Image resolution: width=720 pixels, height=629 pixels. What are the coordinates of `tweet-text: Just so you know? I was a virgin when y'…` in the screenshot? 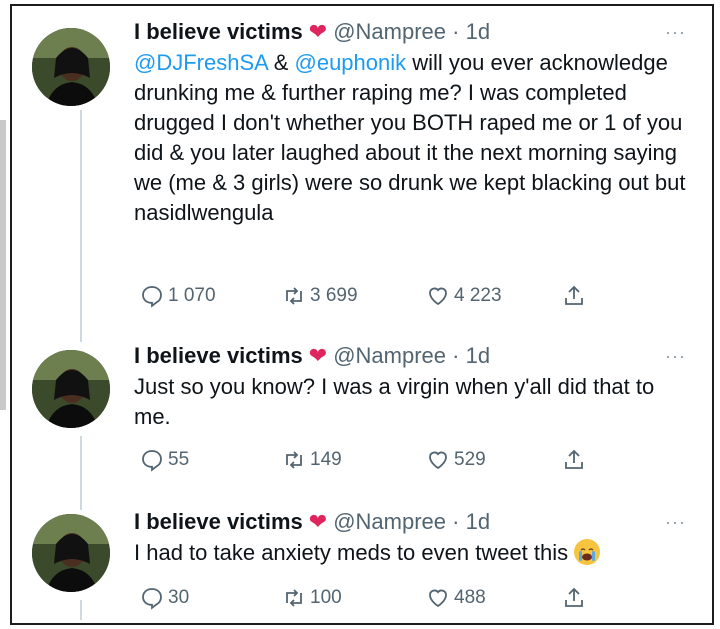 It's located at (394, 401).